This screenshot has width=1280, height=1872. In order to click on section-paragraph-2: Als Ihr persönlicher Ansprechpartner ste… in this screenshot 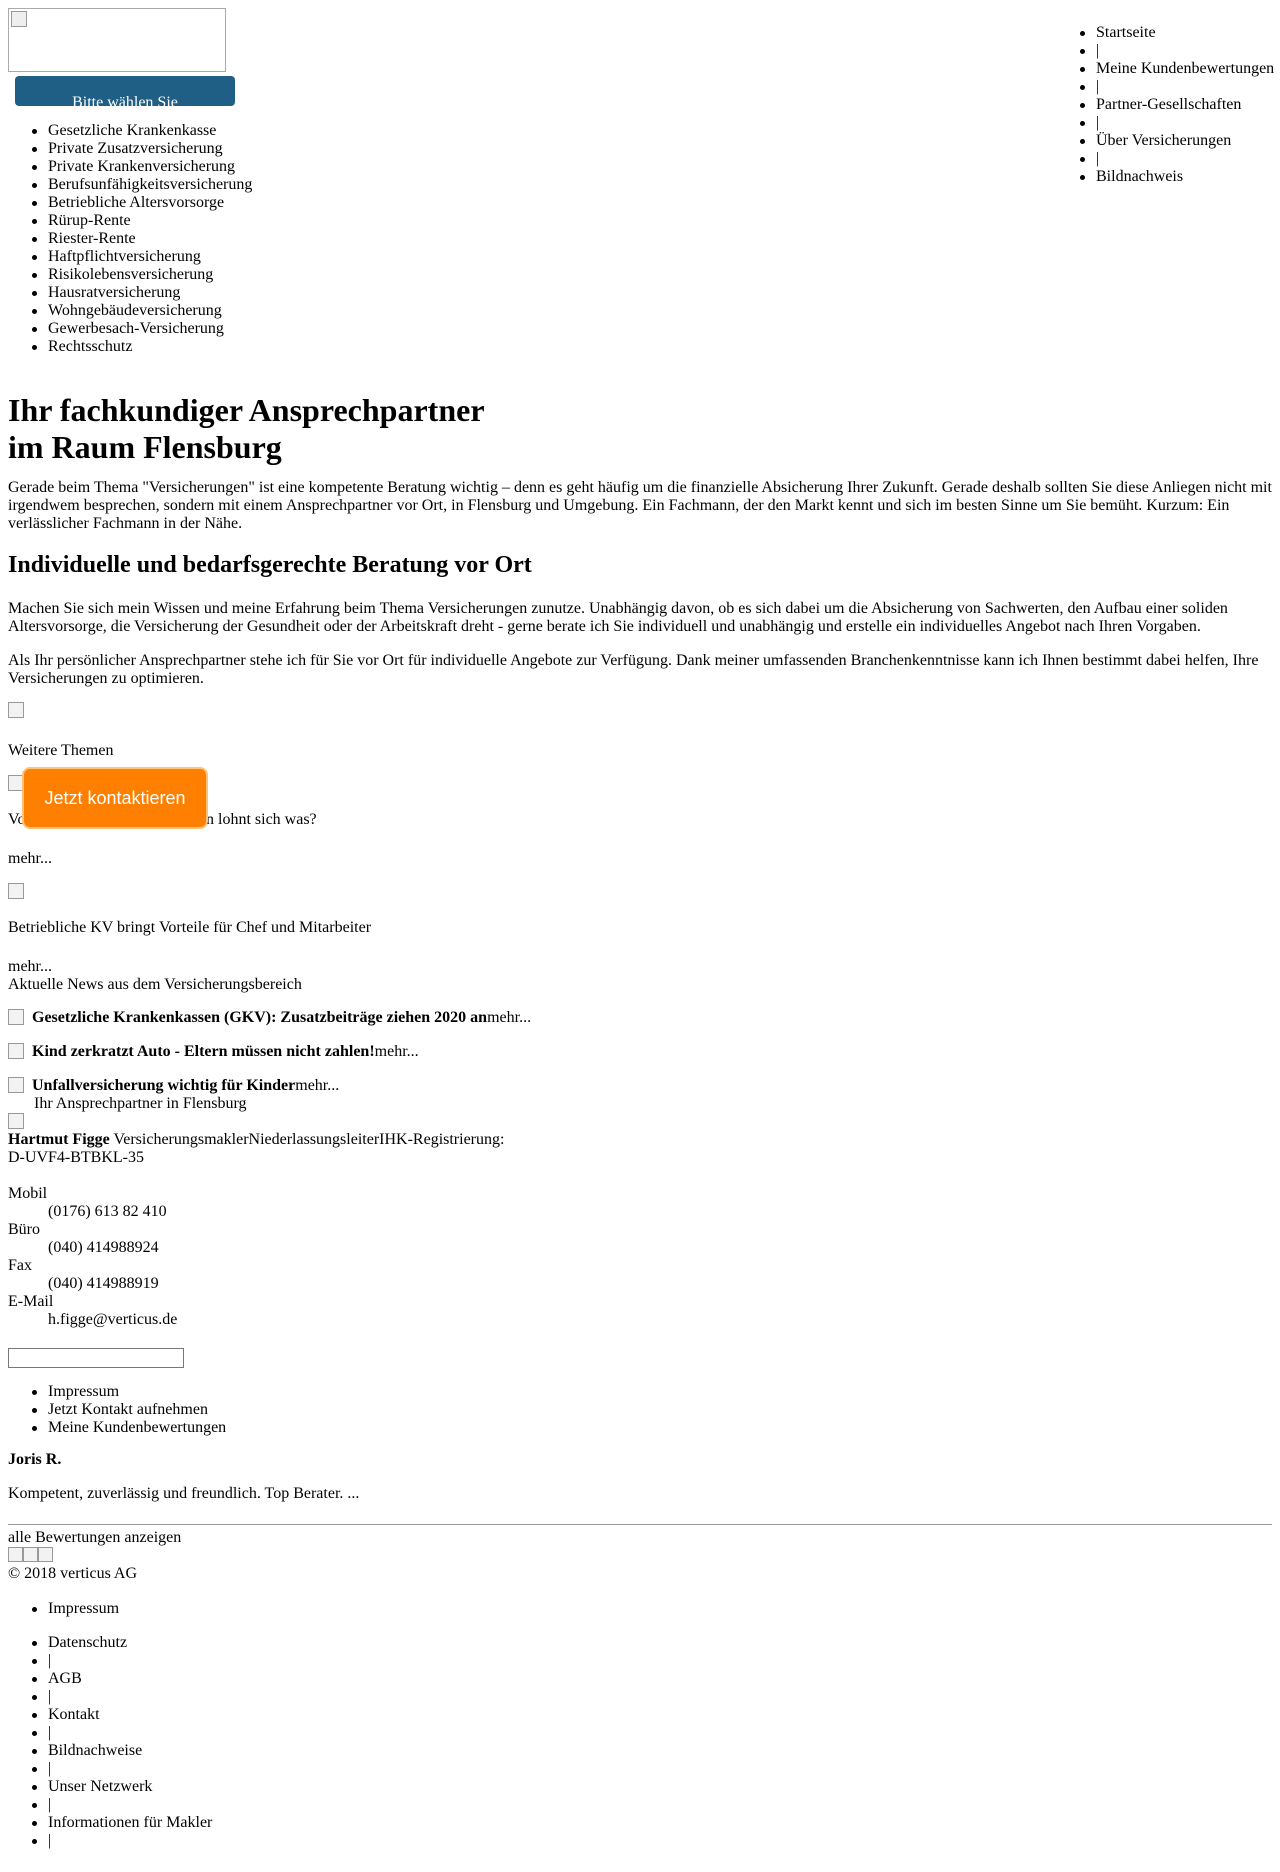, I will do `click(633, 669)`.